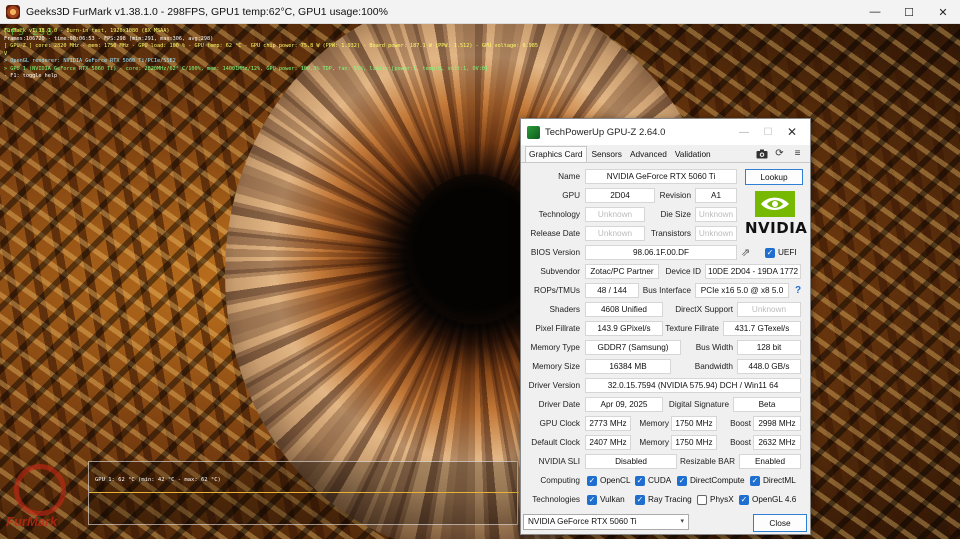 This screenshot has width=960, height=539. I want to click on ray-tracing-checkbox: ✓, so click(640, 500).